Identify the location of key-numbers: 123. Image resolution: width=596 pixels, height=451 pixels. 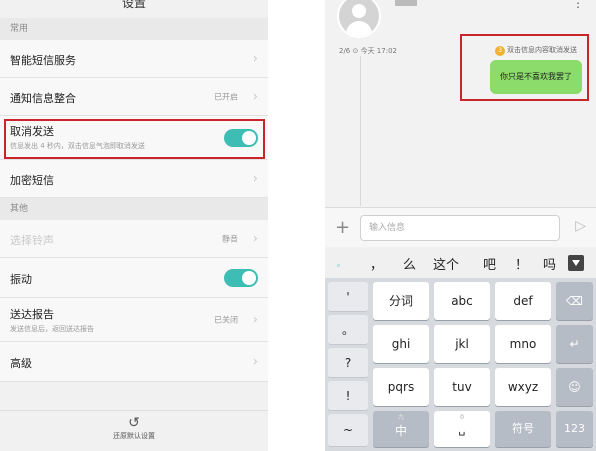
(574, 429).